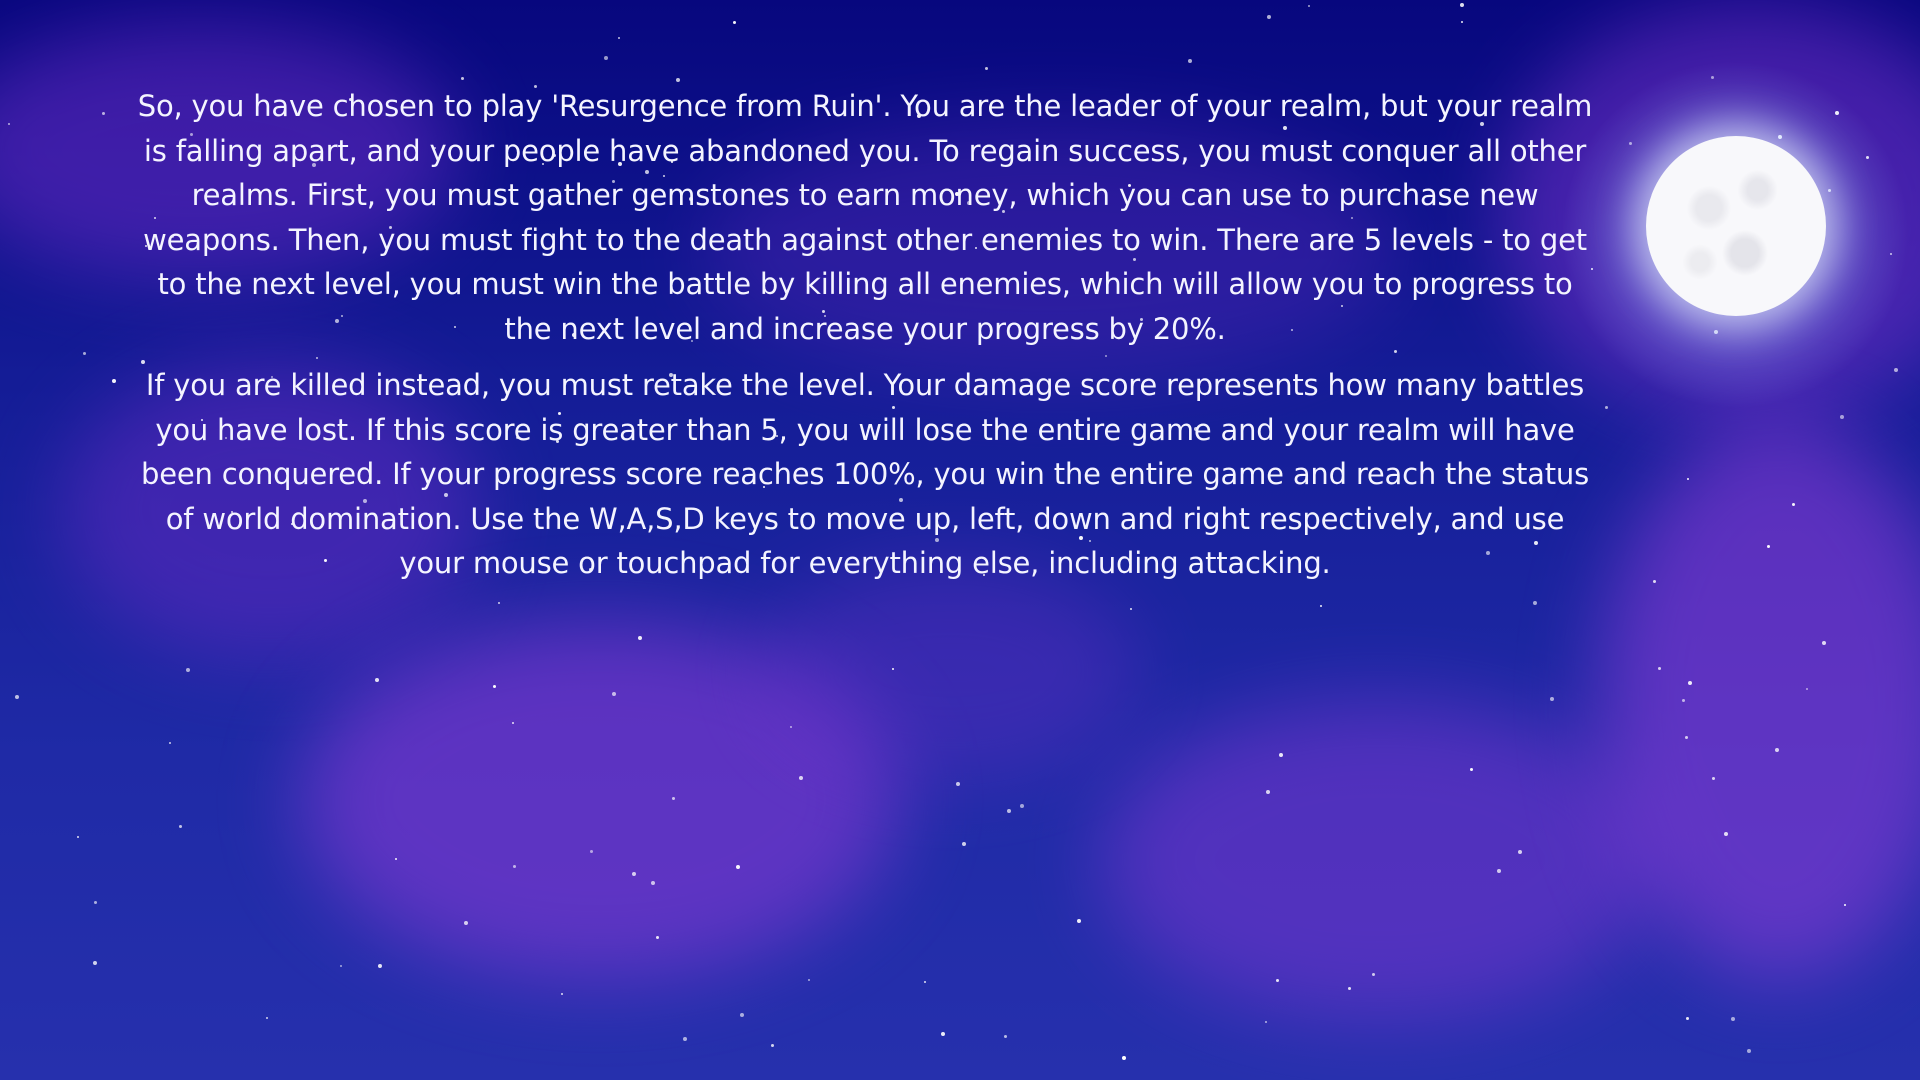 The image size is (1920, 1080). What do you see at coordinates (1736, 226) in the screenshot?
I see `moon-icon` at bounding box center [1736, 226].